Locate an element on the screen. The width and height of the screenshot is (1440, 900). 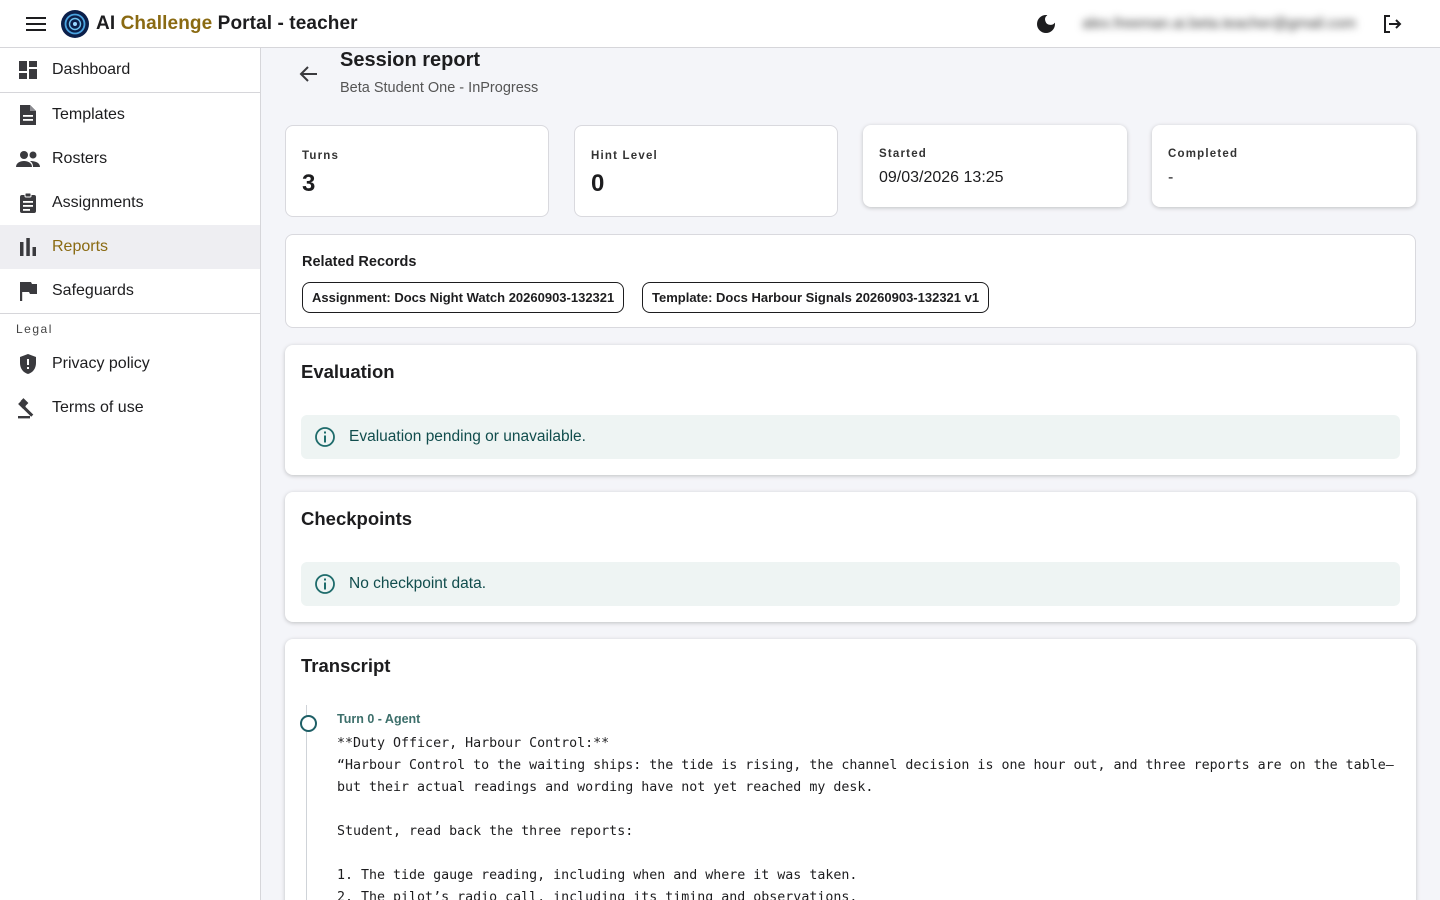
timeline-dot-icon is located at coordinates (308, 723).